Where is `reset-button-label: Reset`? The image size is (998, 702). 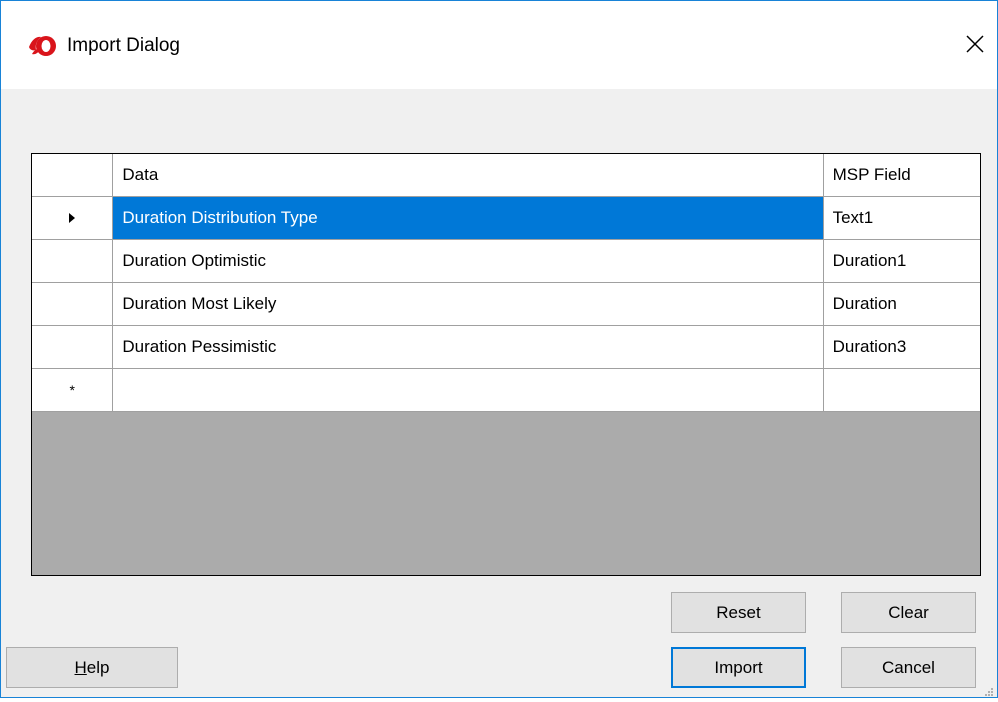
reset-button-label: Reset is located at coordinates (738, 612).